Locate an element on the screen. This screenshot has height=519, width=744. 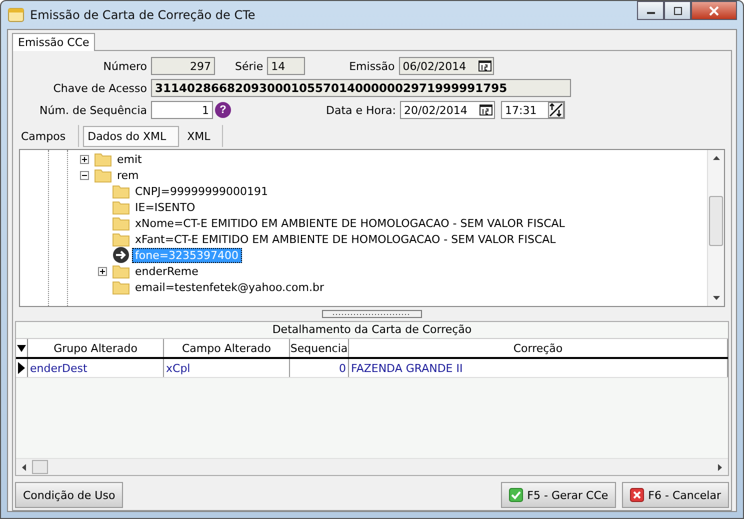
table-cell: 0 is located at coordinates (319, 368).